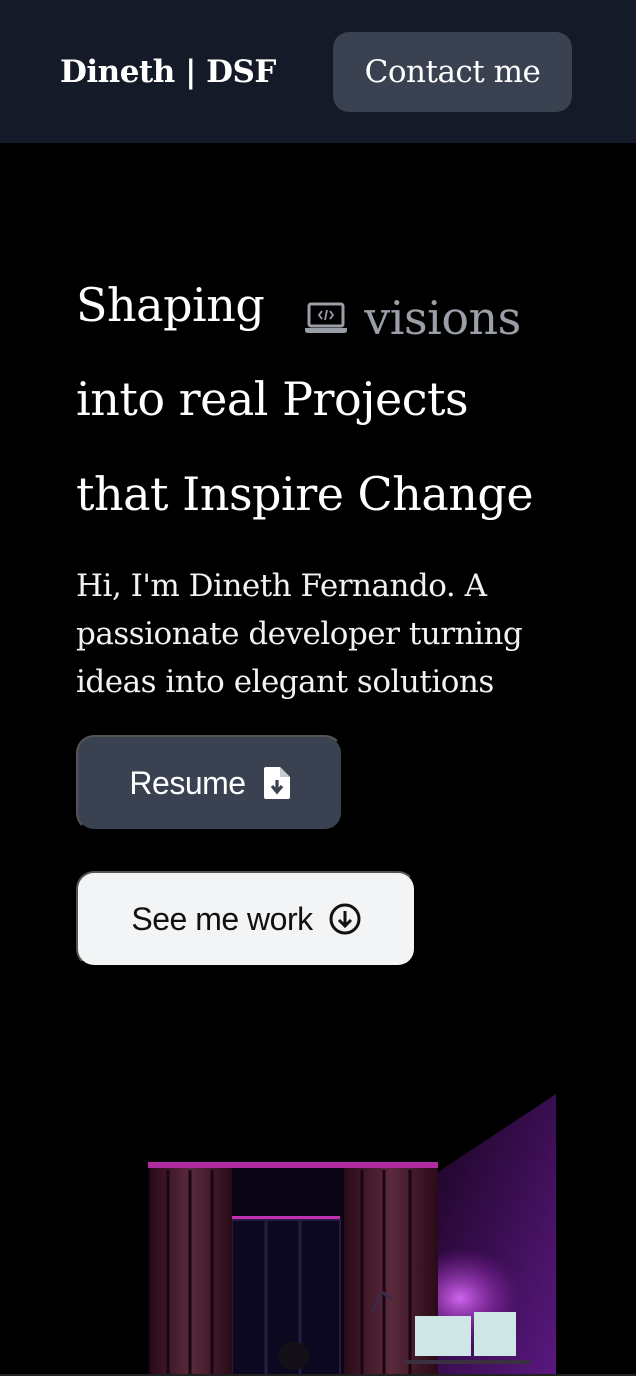 The width and height of the screenshot is (636, 1376). What do you see at coordinates (345, 919) in the screenshot?
I see `circle-arrow-down-icon` at bounding box center [345, 919].